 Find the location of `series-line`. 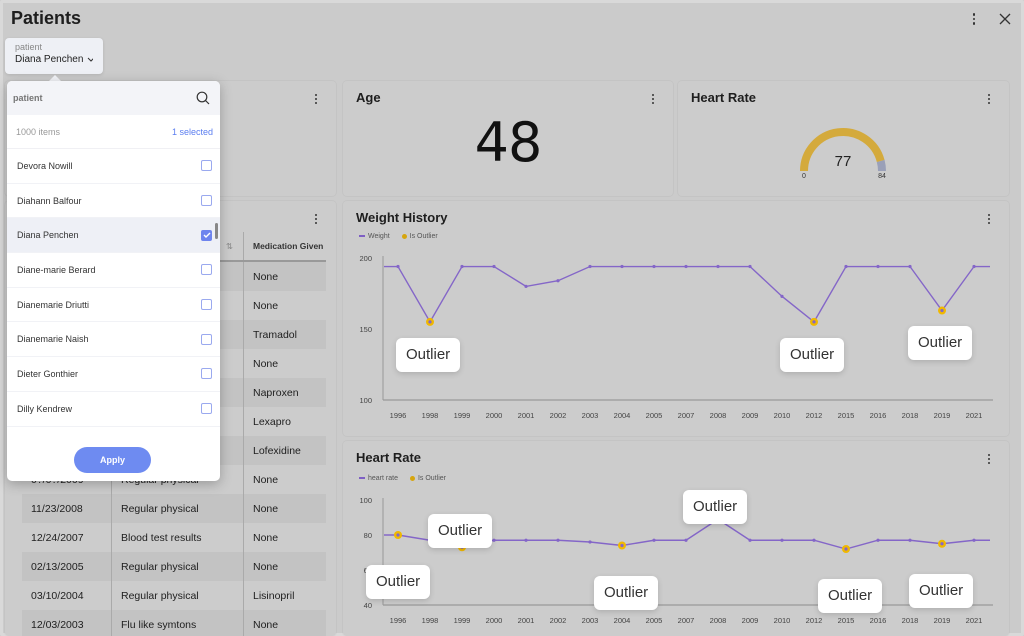

series-line is located at coordinates (687, 294).